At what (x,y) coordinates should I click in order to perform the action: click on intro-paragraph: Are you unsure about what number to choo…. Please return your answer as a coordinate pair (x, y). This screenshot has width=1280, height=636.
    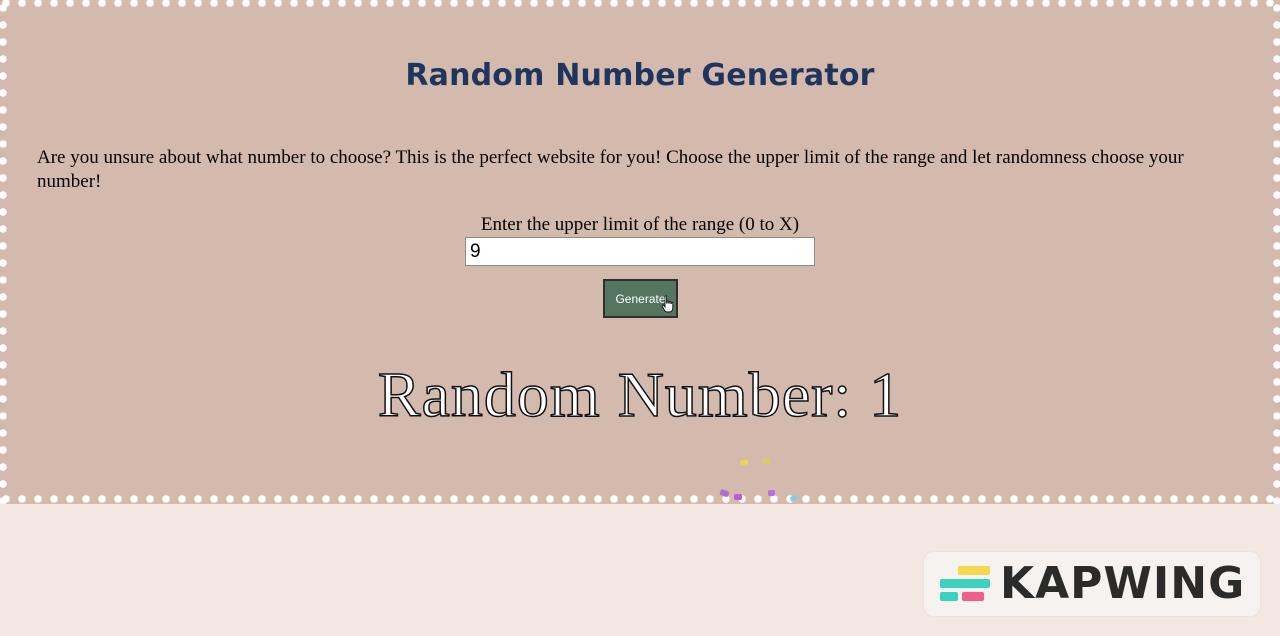
    Looking at the image, I should click on (610, 169).